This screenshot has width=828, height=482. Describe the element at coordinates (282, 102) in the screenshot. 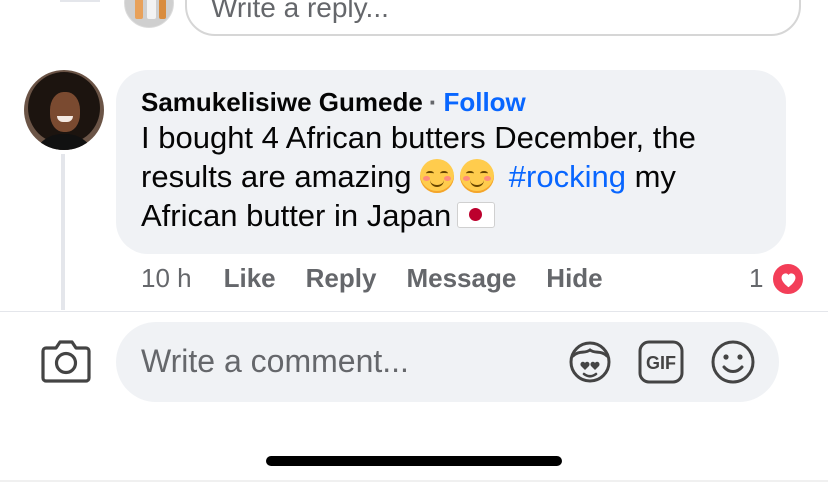

I see `author-name: Samukelisiwe Gumede` at that location.